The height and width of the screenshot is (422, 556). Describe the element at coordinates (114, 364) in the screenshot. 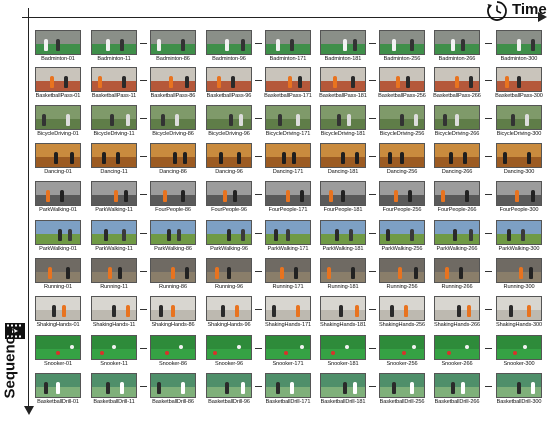

I see `frame-caption: Snooker-11` at that location.